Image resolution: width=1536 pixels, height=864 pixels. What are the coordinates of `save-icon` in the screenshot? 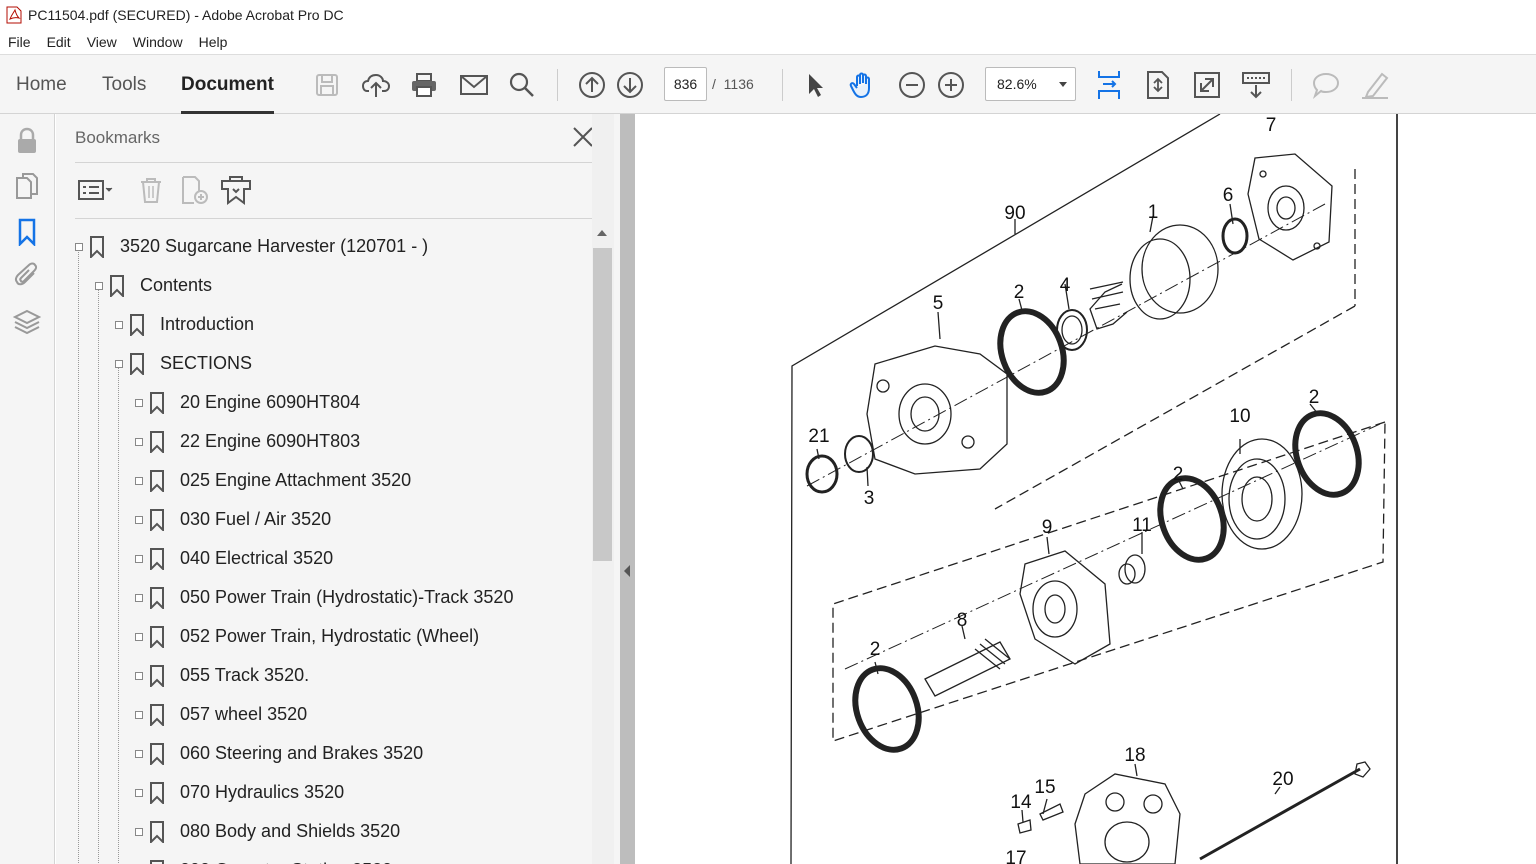 It's located at (327, 85).